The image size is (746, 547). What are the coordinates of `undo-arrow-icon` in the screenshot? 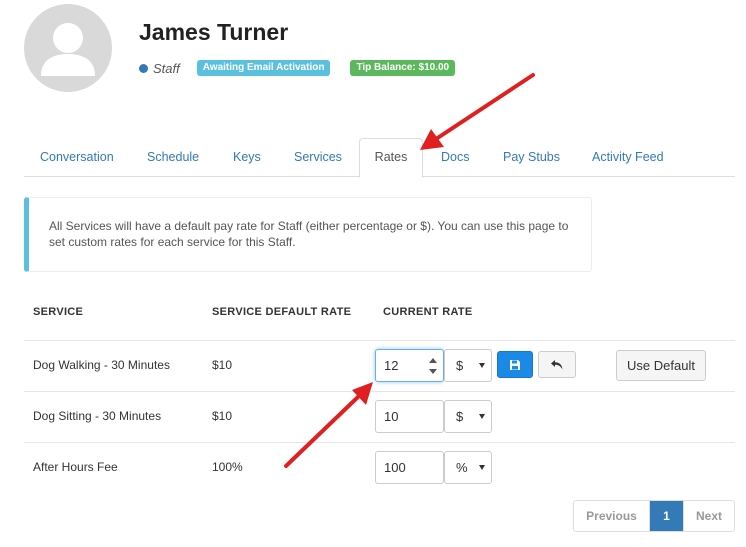 It's located at (557, 364).